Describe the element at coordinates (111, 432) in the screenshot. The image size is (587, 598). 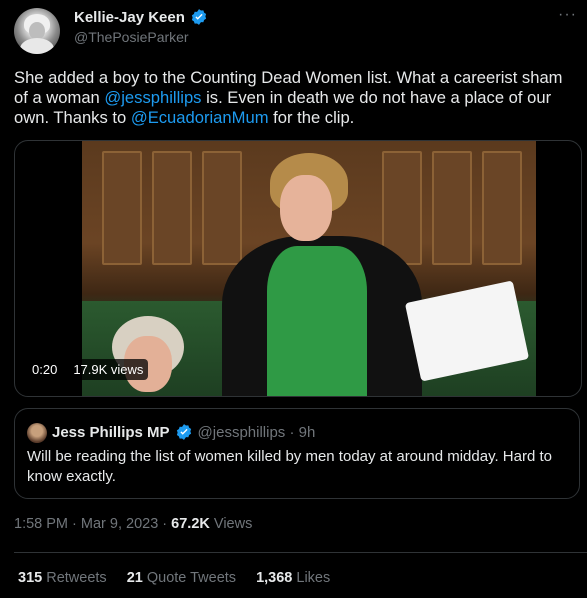
I see `quoted-display-name: Jess Phillips MP` at that location.